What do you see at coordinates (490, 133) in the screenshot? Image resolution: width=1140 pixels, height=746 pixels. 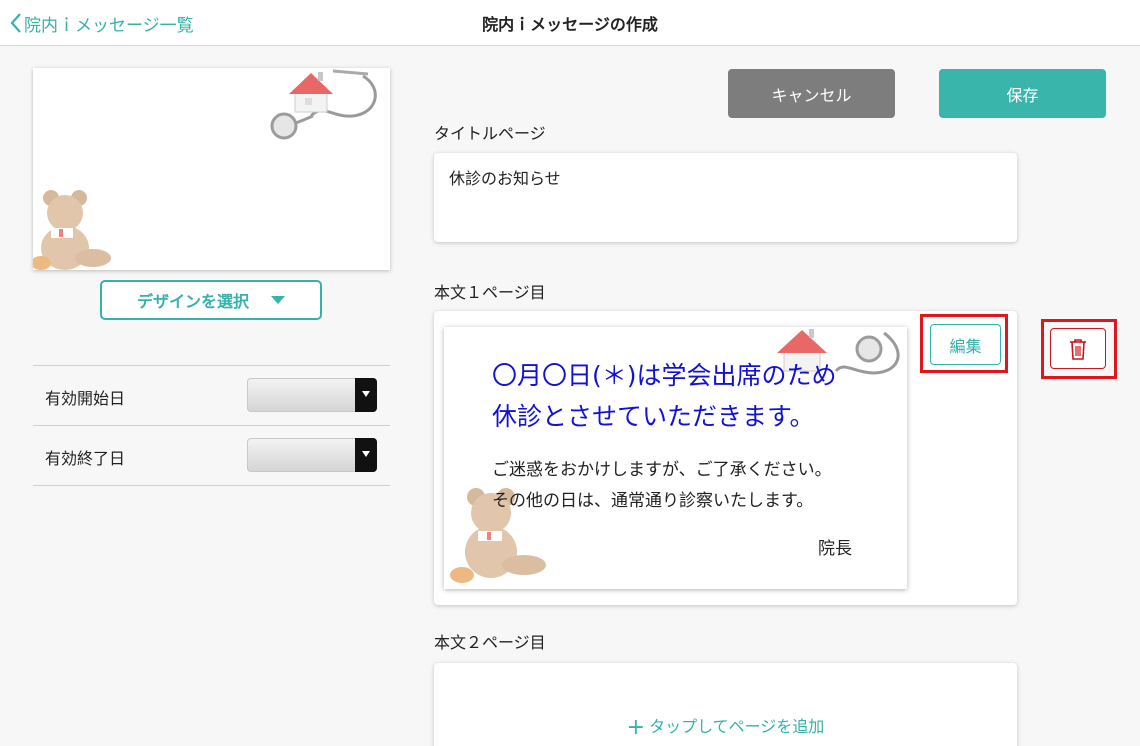 I see `title-page-label: タイトルページ` at bounding box center [490, 133].